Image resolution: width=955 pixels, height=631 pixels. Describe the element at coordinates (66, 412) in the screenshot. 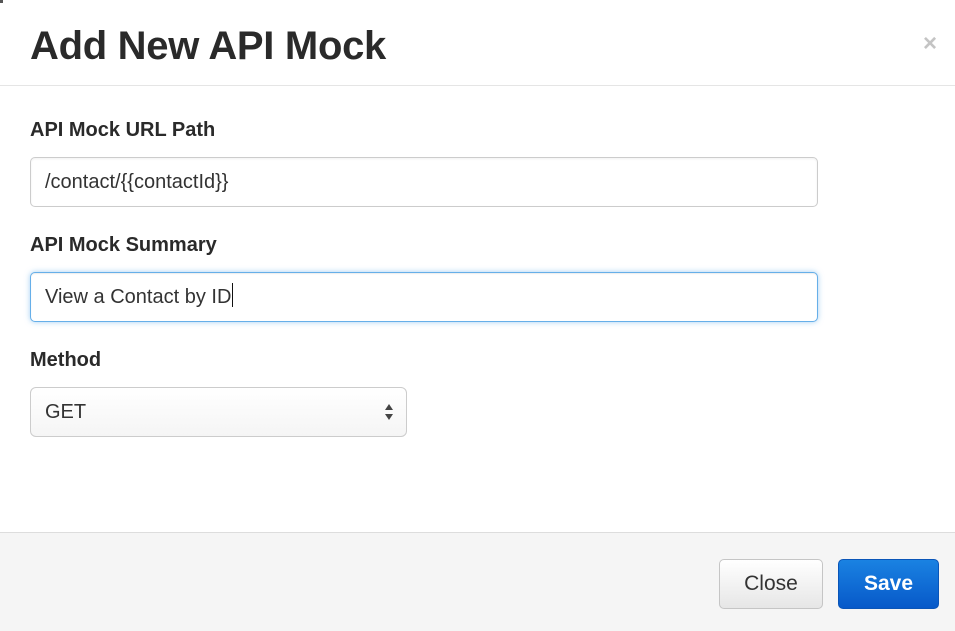

I see `method-selected-value: GET` at that location.